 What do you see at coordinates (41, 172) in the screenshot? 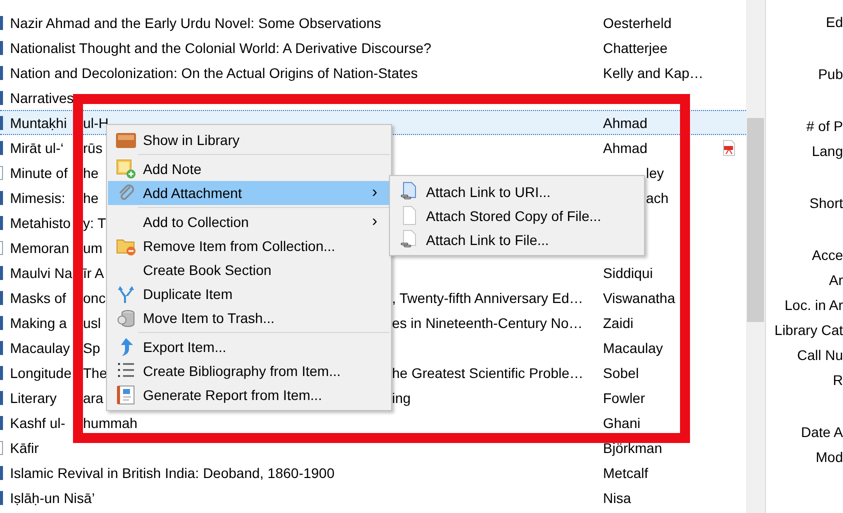
I see `title-text: Minute of` at bounding box center [41, 172].